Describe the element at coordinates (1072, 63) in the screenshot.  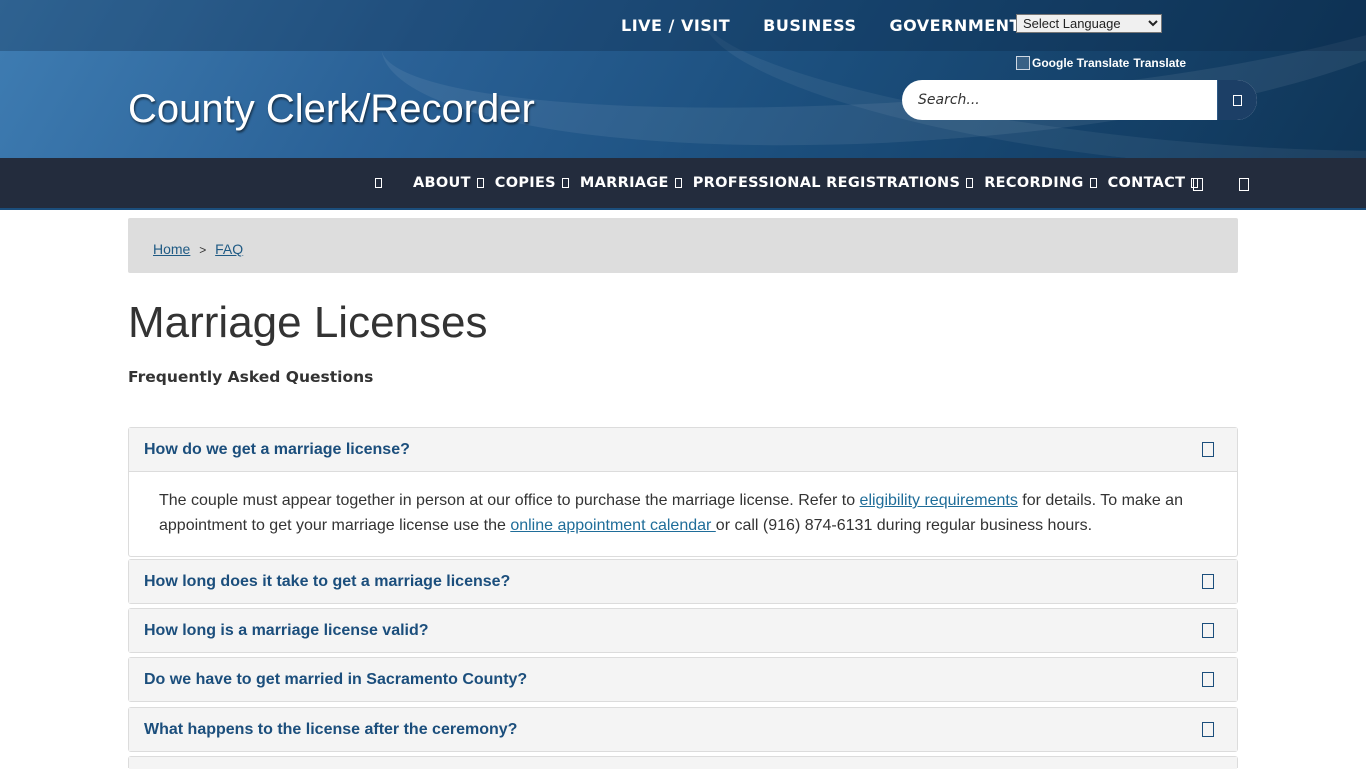
I see `google-translate-logo: Google Translate` at that location.